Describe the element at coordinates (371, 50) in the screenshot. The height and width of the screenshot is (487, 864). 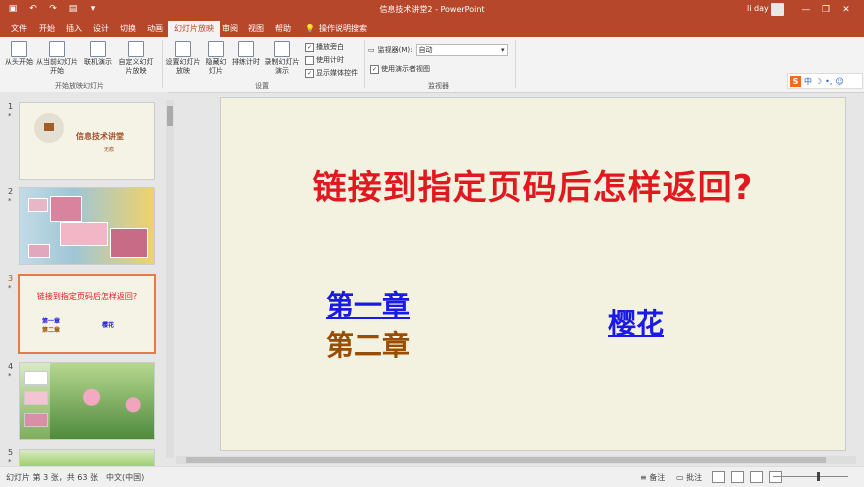
I see `monitor-icon: ▭` at that location.